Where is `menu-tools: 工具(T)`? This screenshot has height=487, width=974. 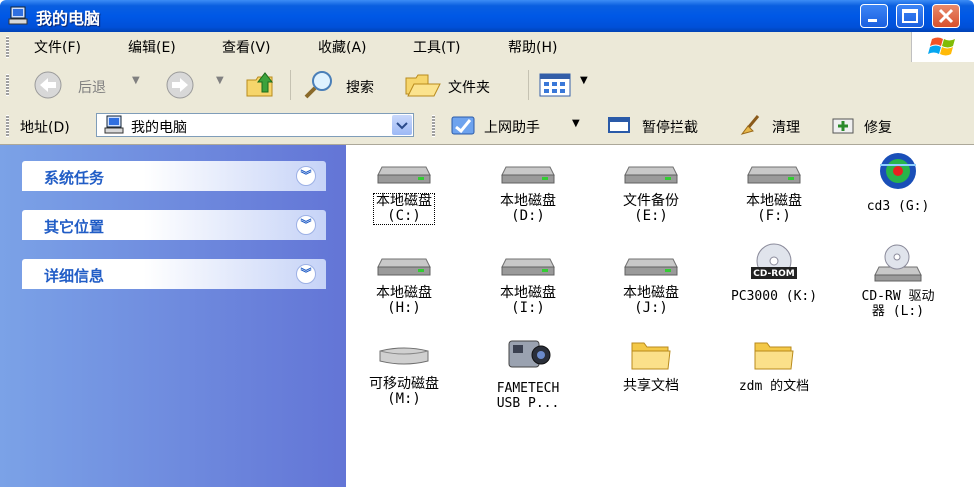
menu-tools: 工具(T) is located at coordinates (436, 47).